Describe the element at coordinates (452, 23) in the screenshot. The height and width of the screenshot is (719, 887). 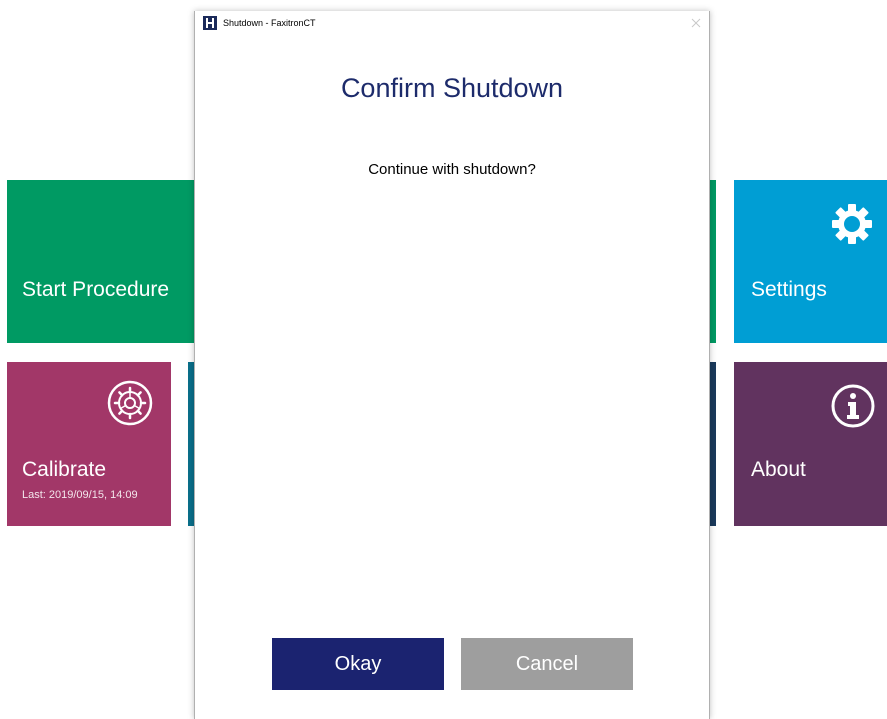
I see `dialog-titlebar: Shutdown - FaxitronCT` at that location.